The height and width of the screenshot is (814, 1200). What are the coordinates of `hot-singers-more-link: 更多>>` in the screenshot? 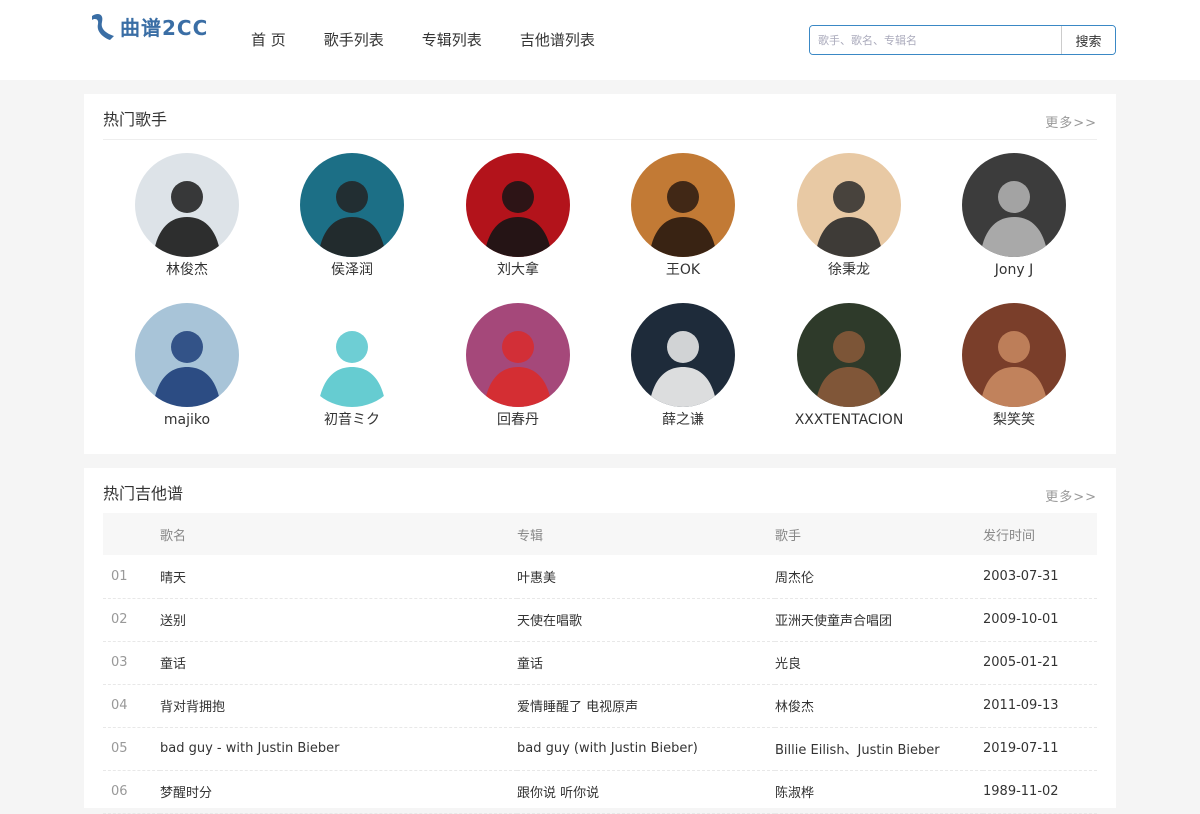 It's located at (1071, 121).